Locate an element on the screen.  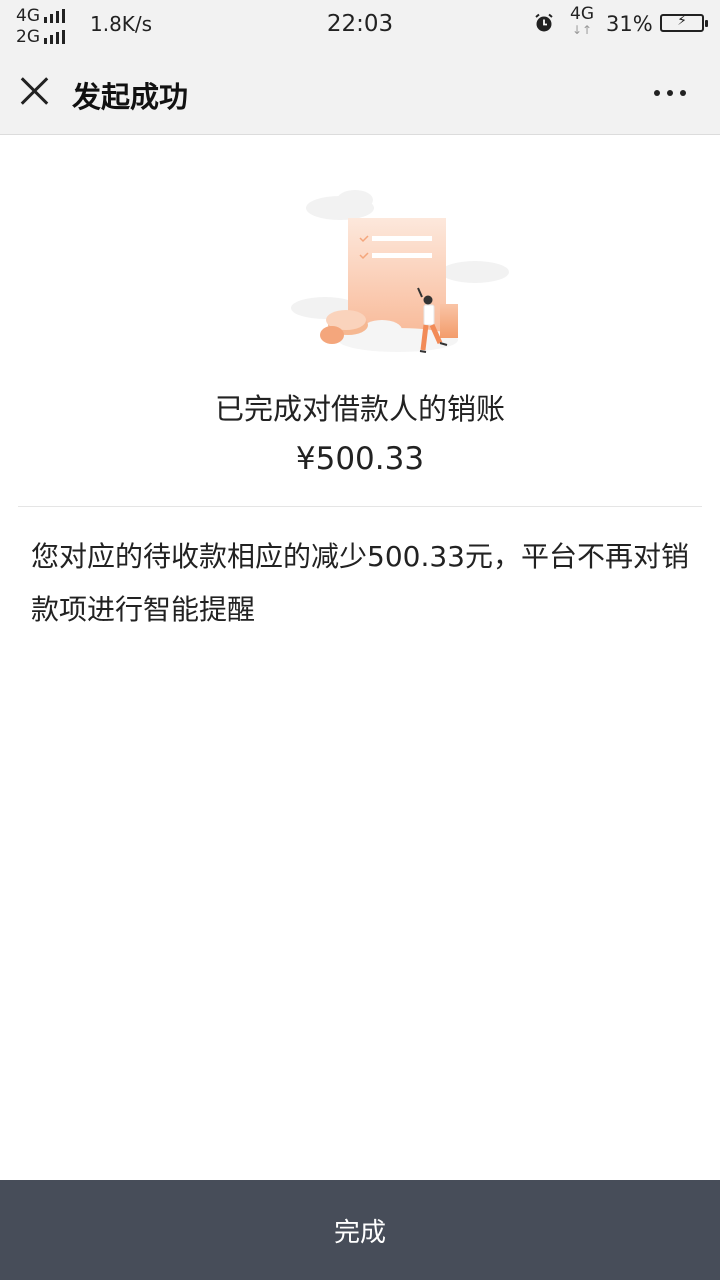
status-bar: 4G 2G 1.8K/s 22:03 4G ↓↑ 31% ⚡ is located at coordinates (360, 25).